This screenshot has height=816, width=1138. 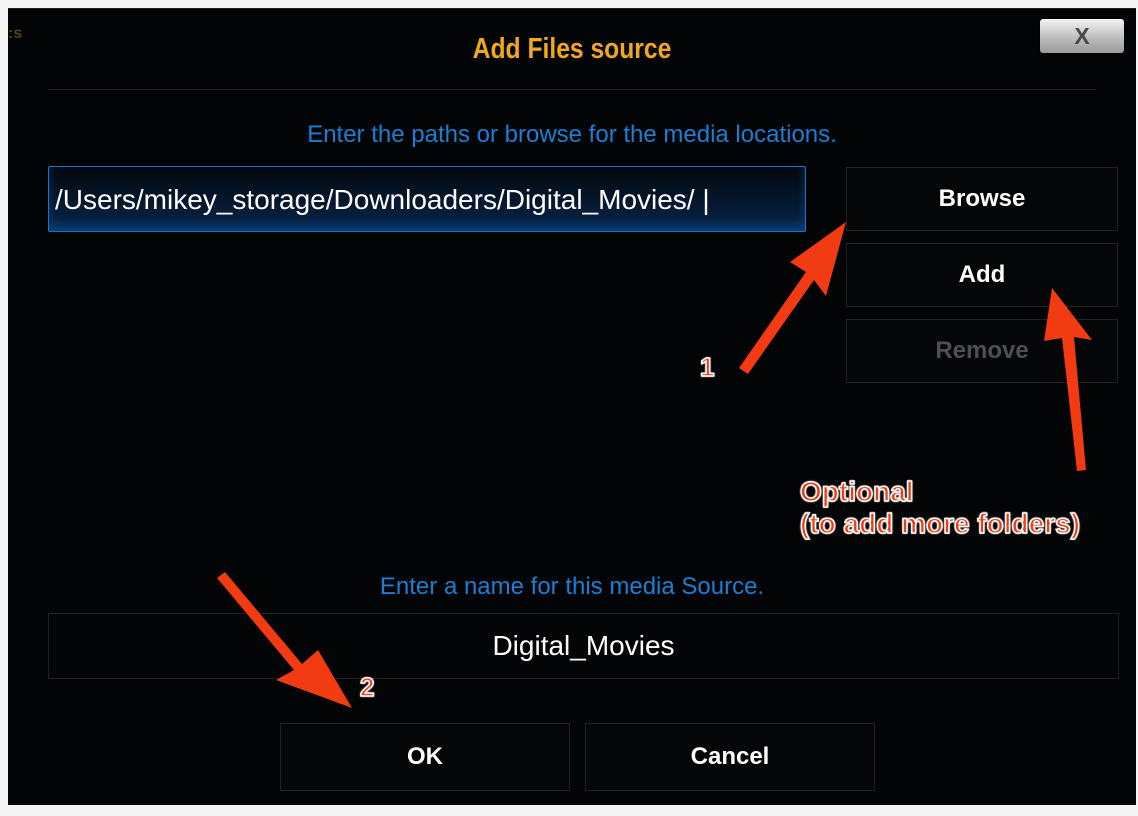 I want to click on step-1-label: 1, so click(x=707, y=367).